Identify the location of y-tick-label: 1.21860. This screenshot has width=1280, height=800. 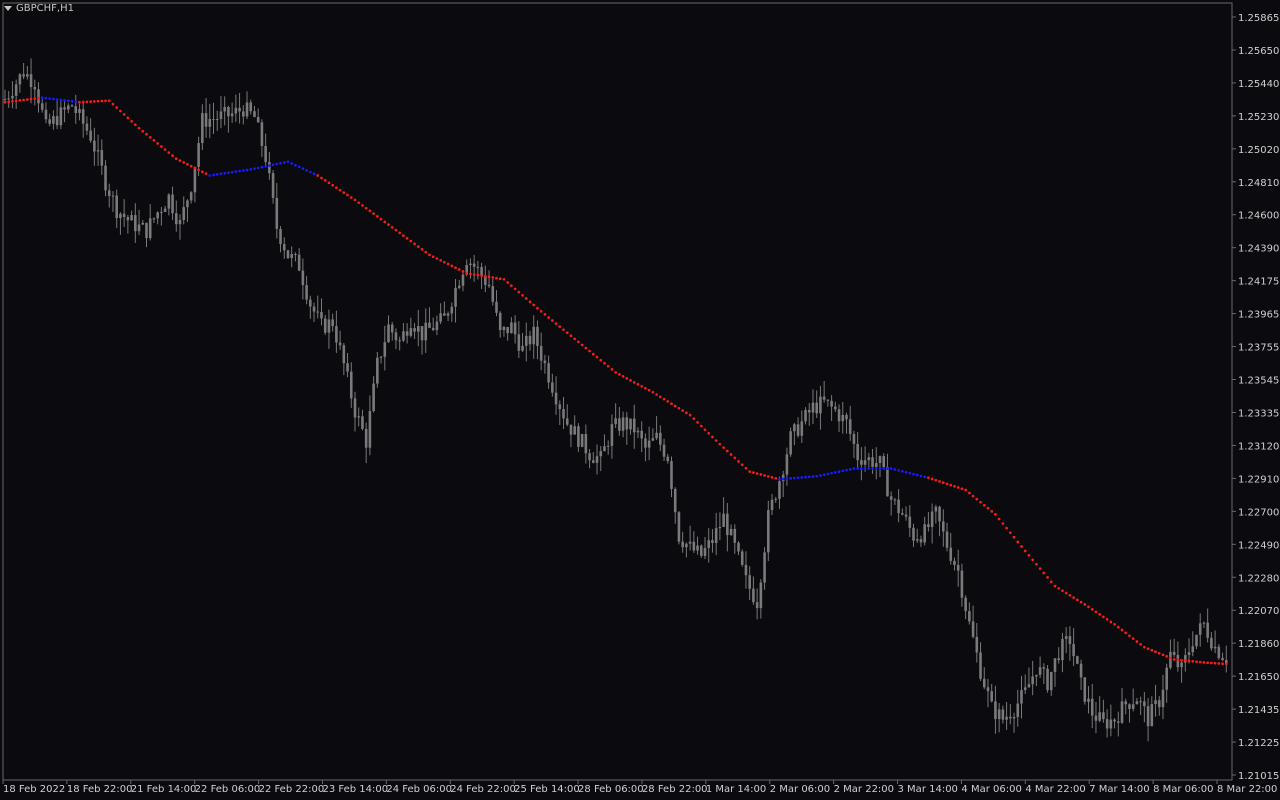
(1258, 644).